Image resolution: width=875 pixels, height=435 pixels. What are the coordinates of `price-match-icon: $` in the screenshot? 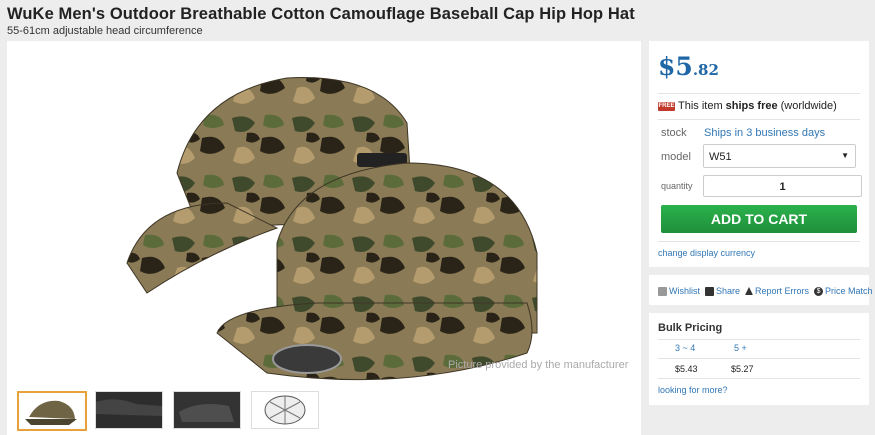 It's located at (819, 291).